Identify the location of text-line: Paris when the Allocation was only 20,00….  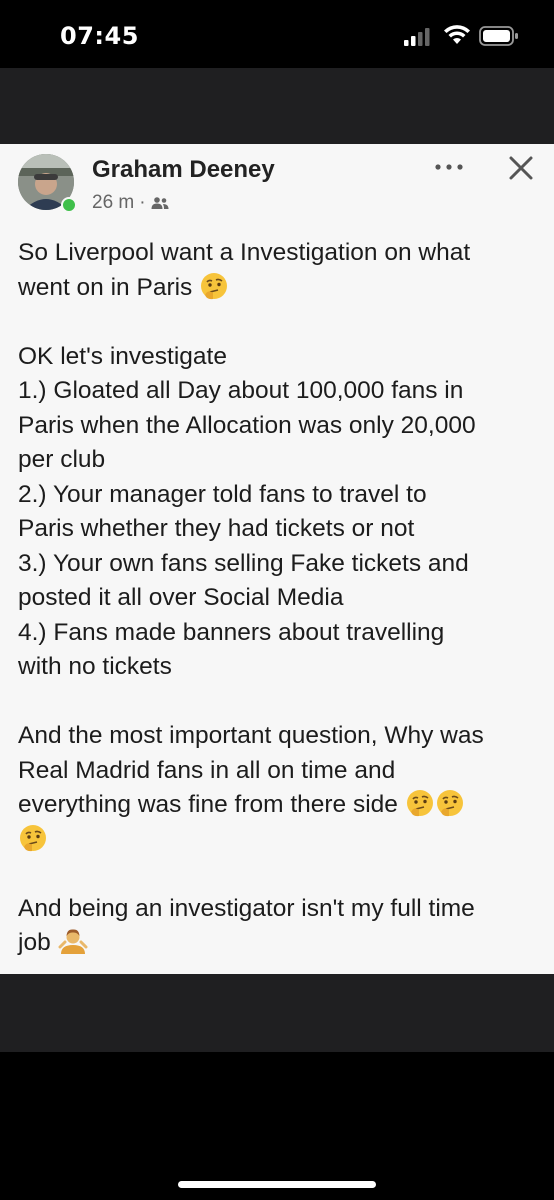
(247, 425).